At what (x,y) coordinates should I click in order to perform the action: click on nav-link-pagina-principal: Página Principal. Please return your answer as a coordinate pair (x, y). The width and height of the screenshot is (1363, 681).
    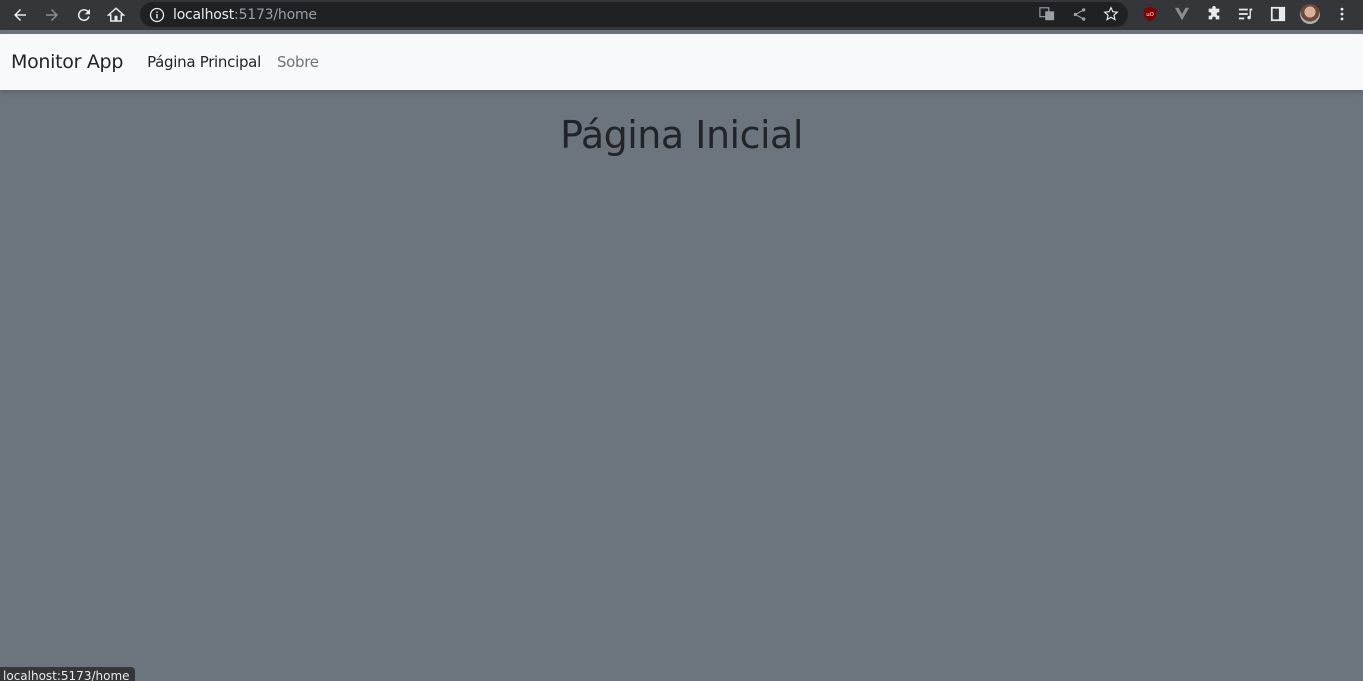
    Looking at the image, I should click on (204, 62).